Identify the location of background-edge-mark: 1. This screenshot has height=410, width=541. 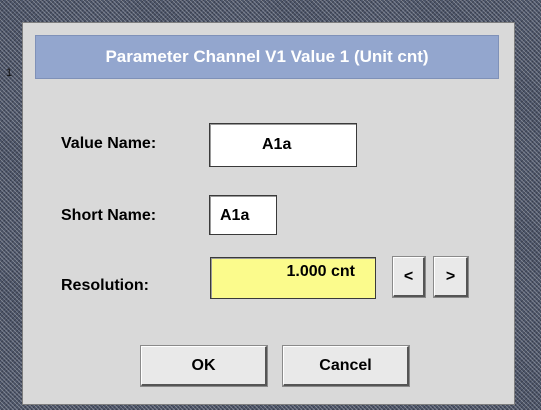
(9, 73).